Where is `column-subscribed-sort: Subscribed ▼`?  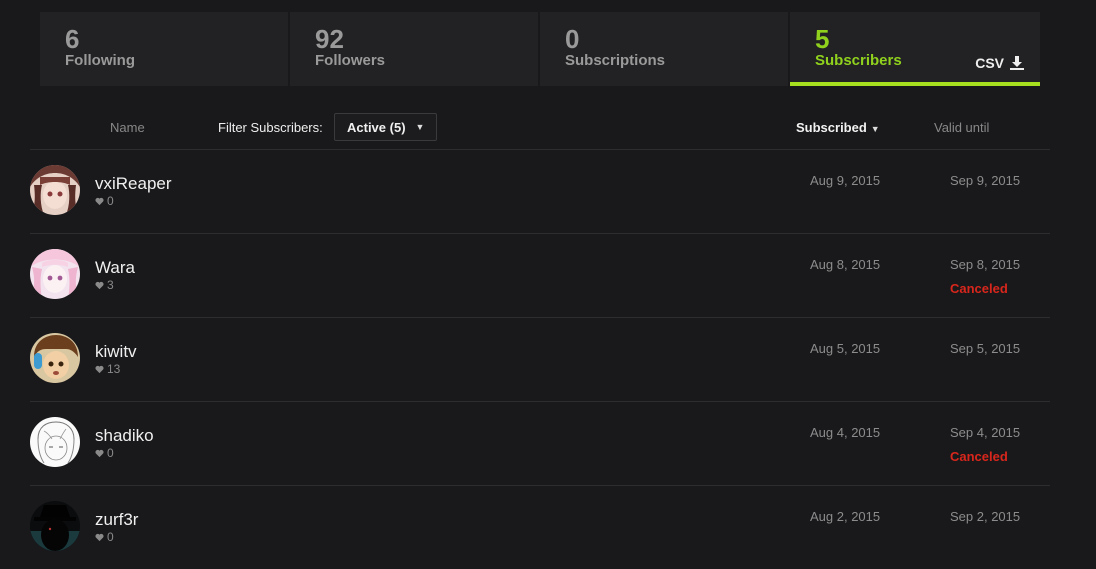
column-subscribed-sort: Subscribed ▼ is located at coordinates (838, 127).